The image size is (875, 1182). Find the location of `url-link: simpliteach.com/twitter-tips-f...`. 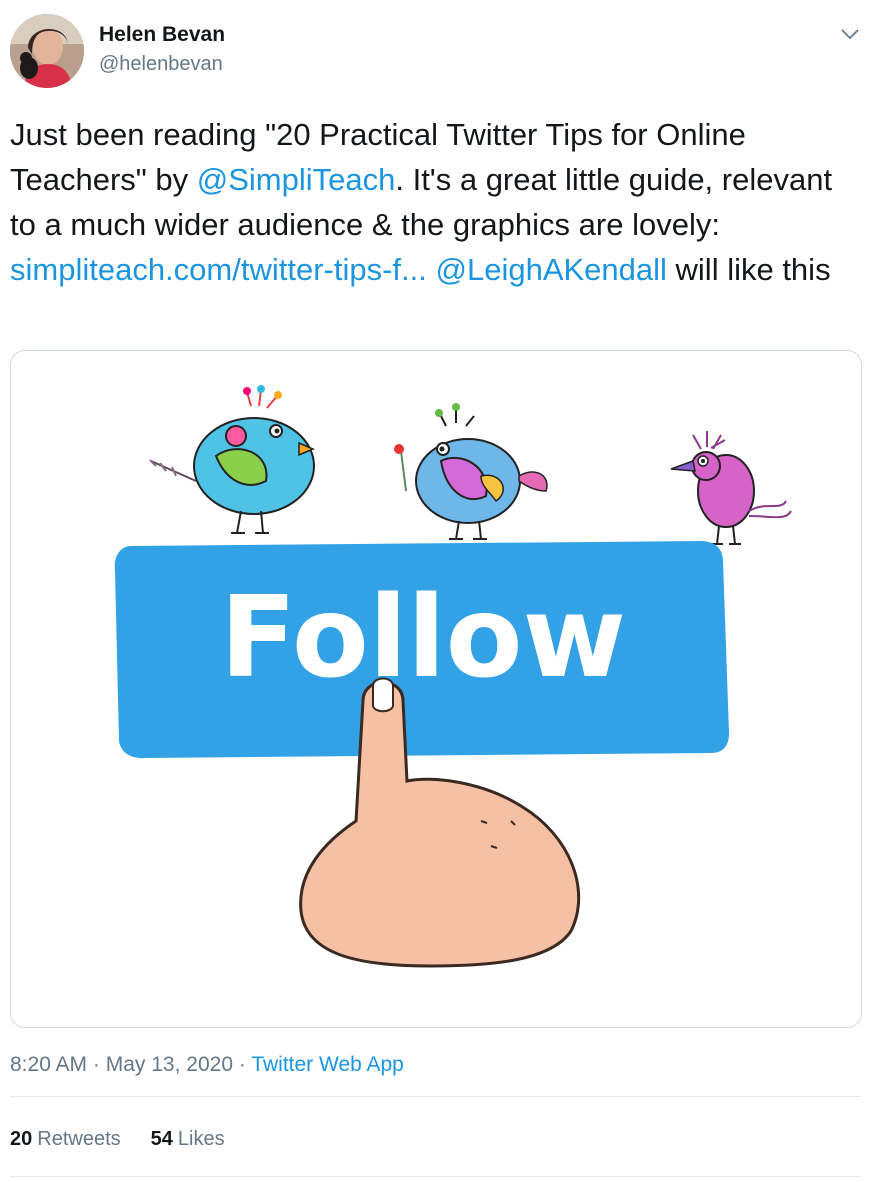

url-link: simpliteach.com/twitter-tips-f... is located at coordinates (218, 269).